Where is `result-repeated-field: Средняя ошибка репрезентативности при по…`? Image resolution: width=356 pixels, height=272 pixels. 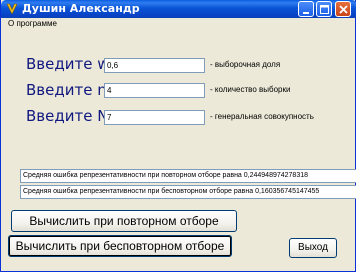
result-repeated-field: Средняя ошибка репрезентативности при по… is located at coordinates (188, 176).